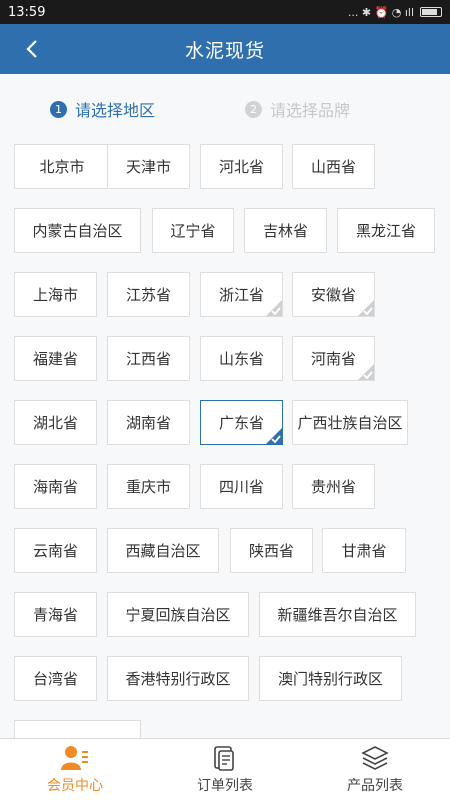  I want to click on chevron-left-icon, so click(31, 49).